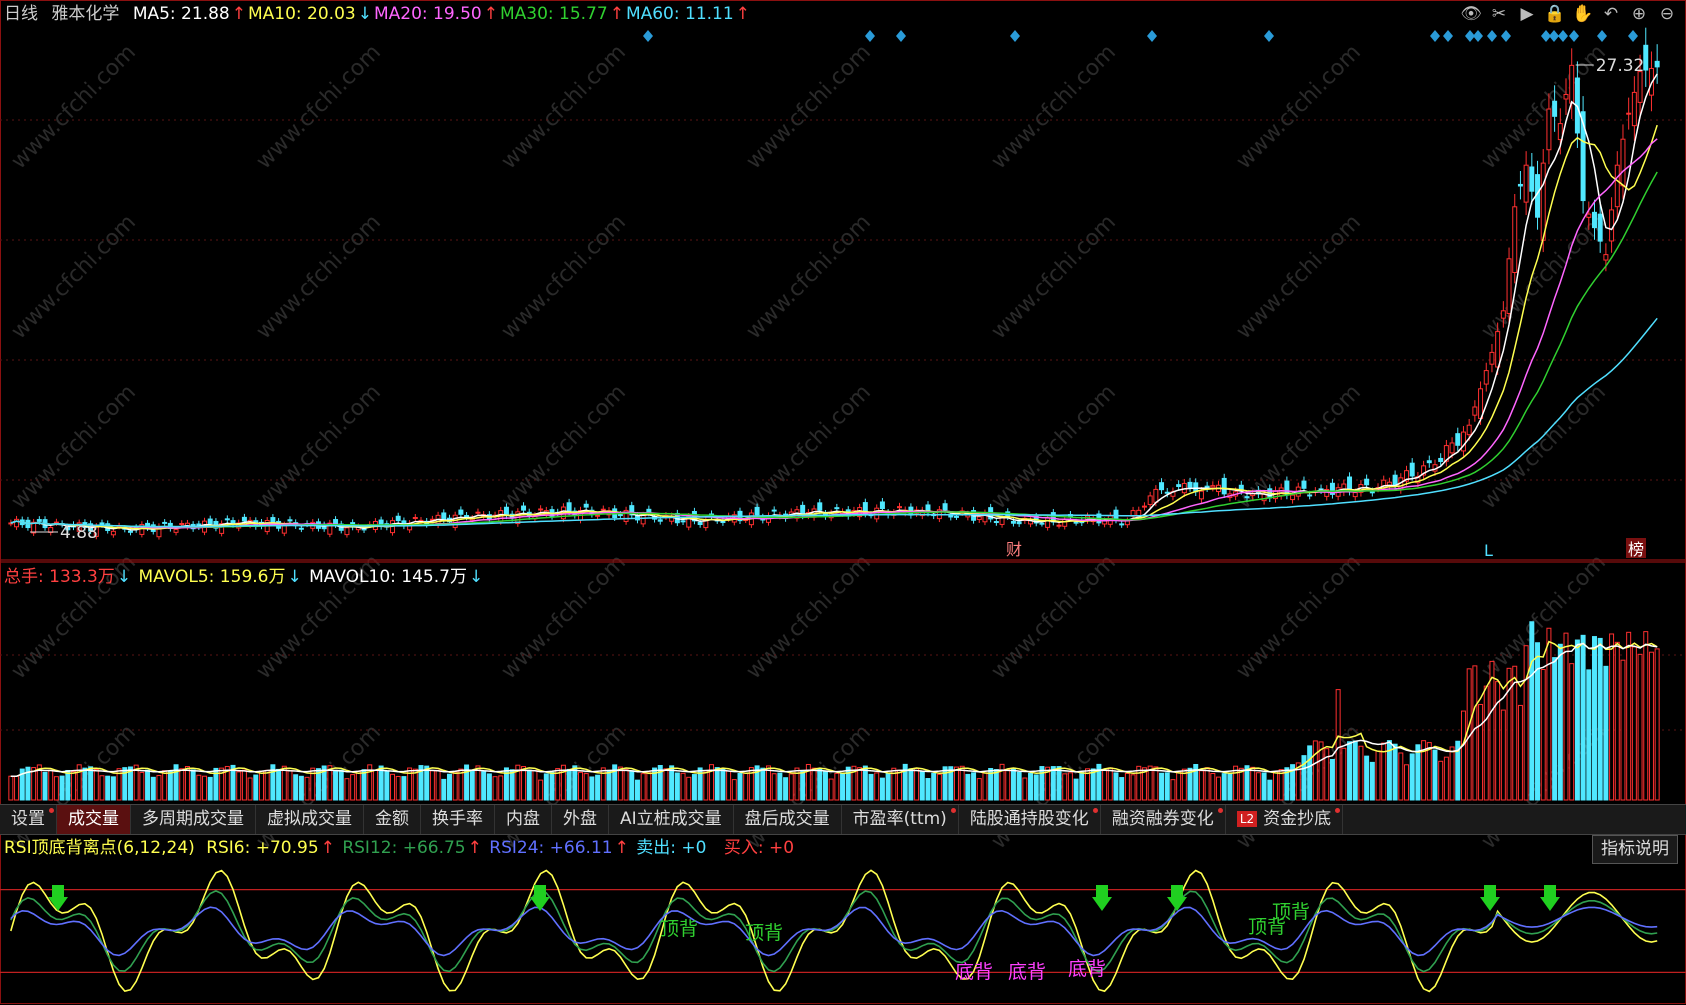  What do you see at coordinates (392, 819) in the screenshot?
I see `tab-4: 金额` at bounding box center [392, 819].